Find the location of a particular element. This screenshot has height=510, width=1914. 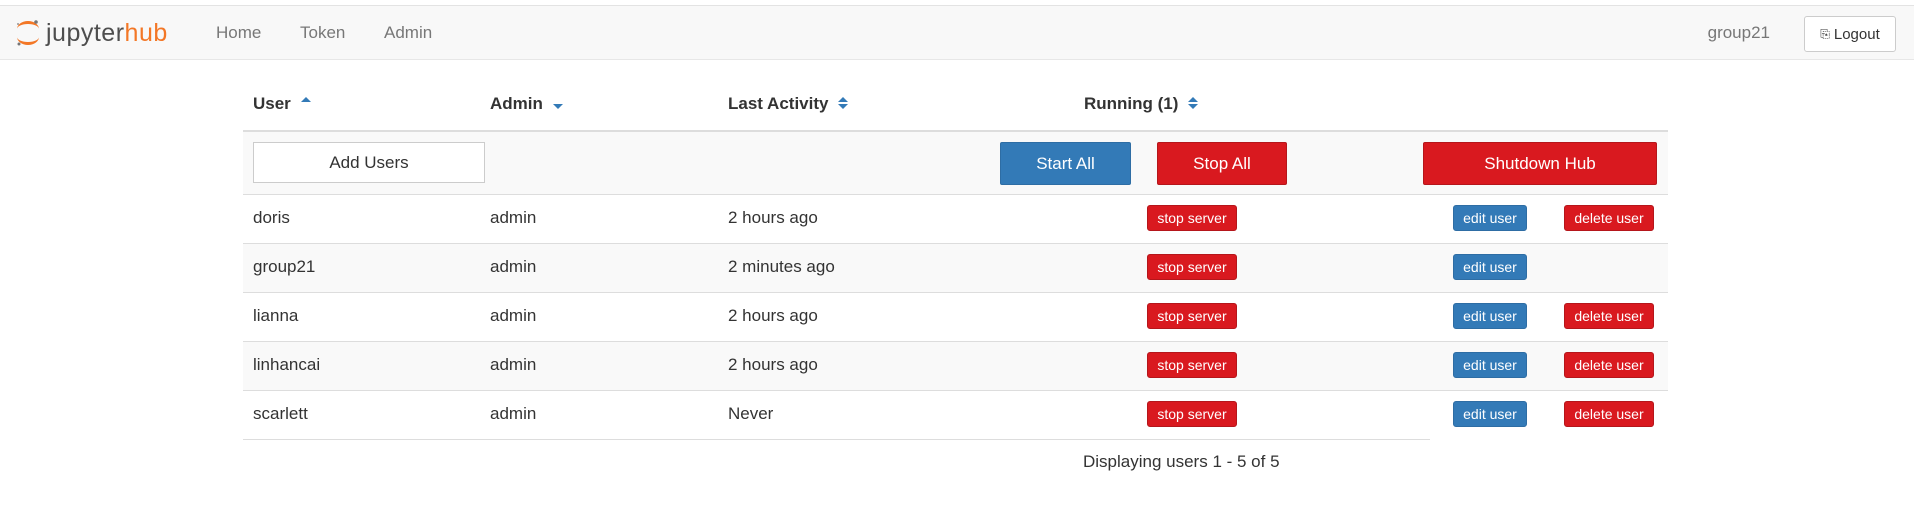

nav-home: Home is located at coordinates (238, 32).